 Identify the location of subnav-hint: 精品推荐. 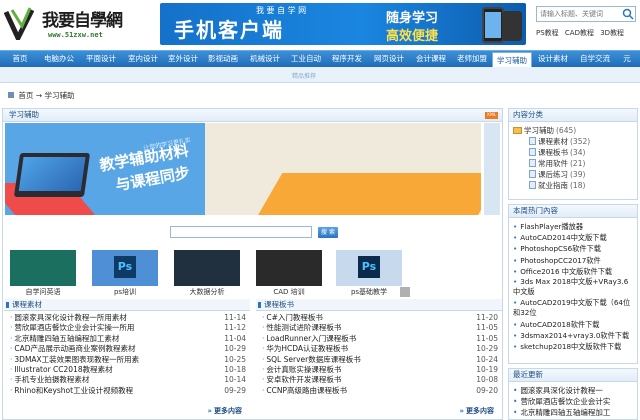
(304, 76).